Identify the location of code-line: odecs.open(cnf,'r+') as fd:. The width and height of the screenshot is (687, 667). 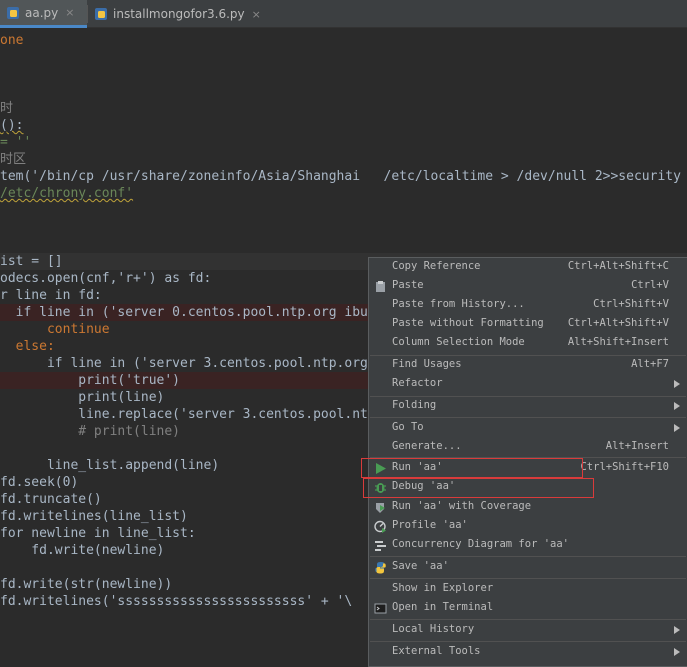
(106, 278).